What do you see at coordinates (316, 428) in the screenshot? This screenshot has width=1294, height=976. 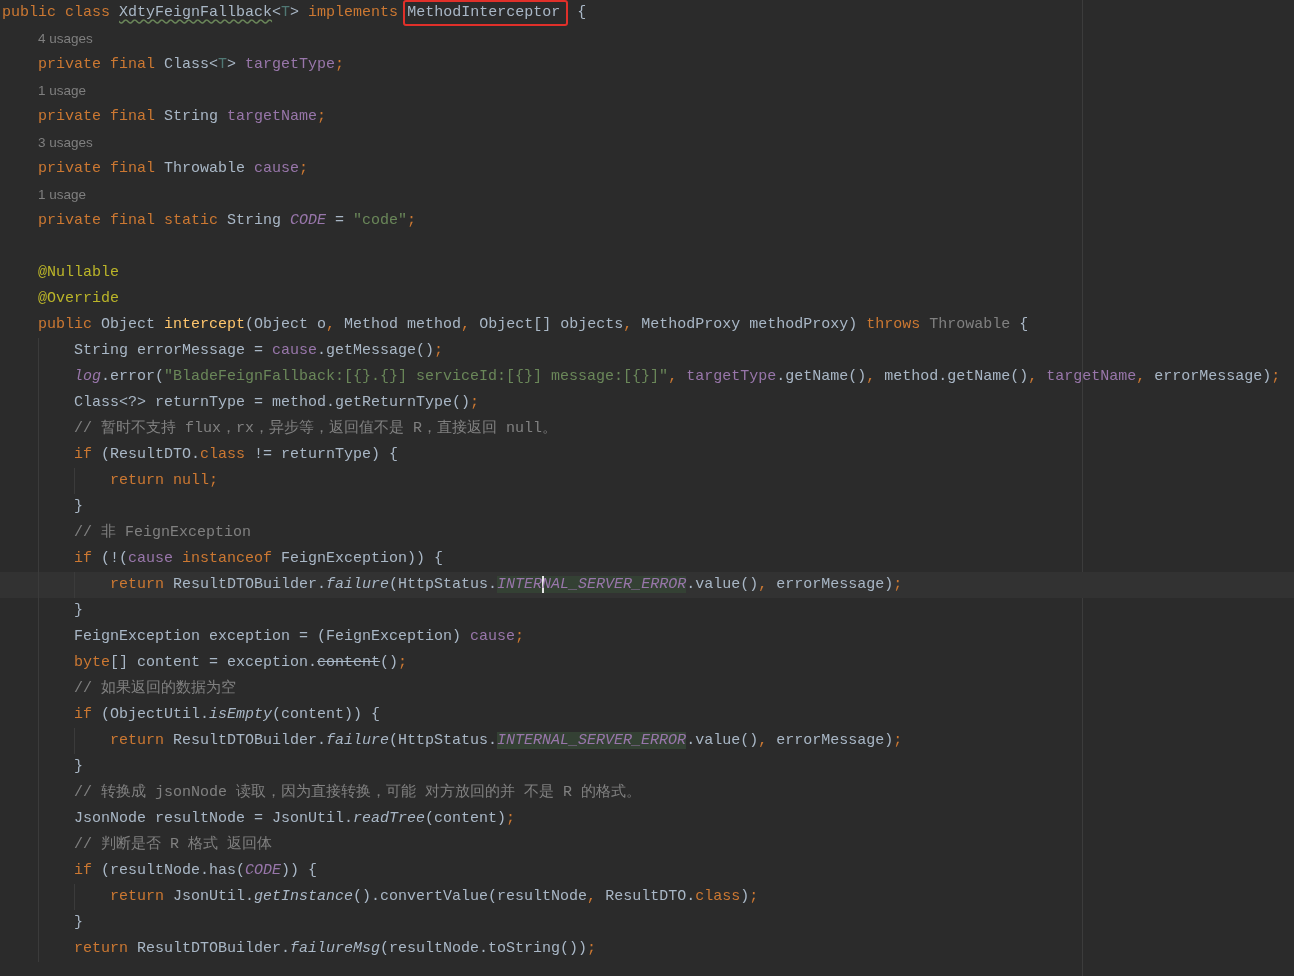 I see `code-line: // 暂时不支持 flux，rx，异步等，返回值不是 R，直接返回 null。` at bounding box center [316, 428].